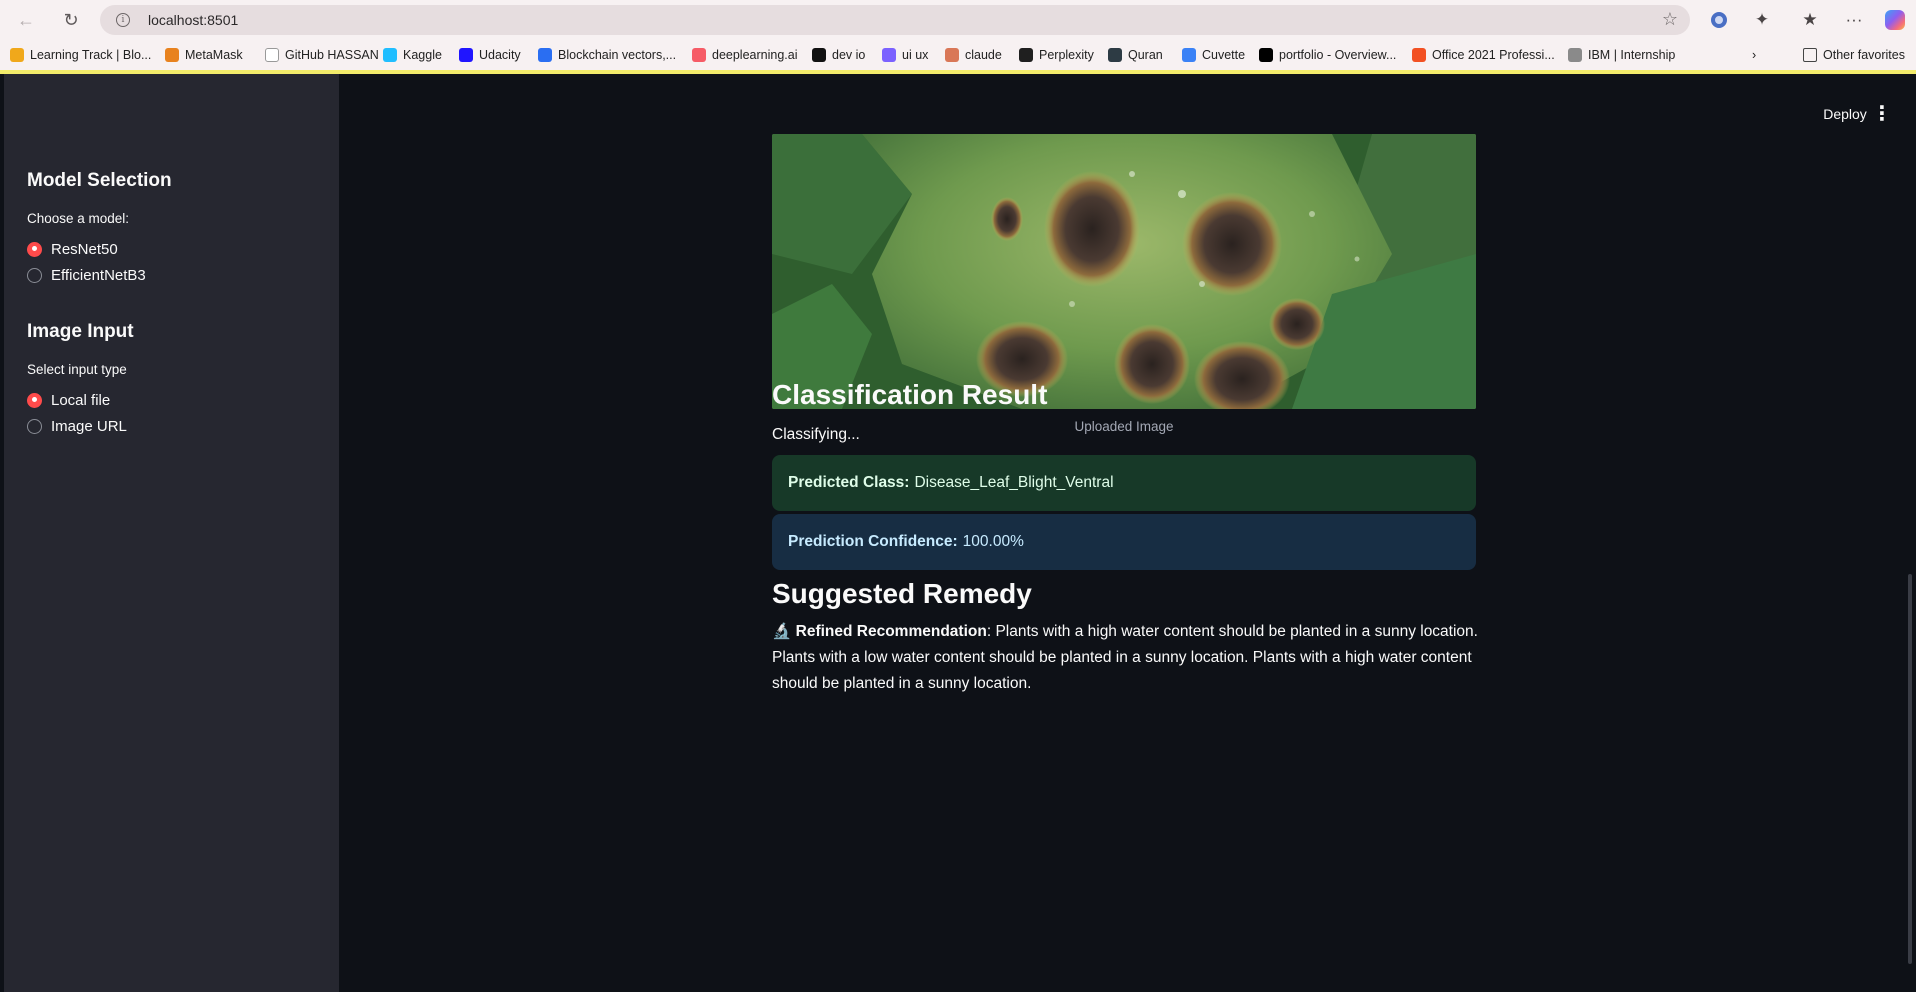 This screenshot has height=992, width=1916. I want to click on main-scrollbar, so click(1910, 769).